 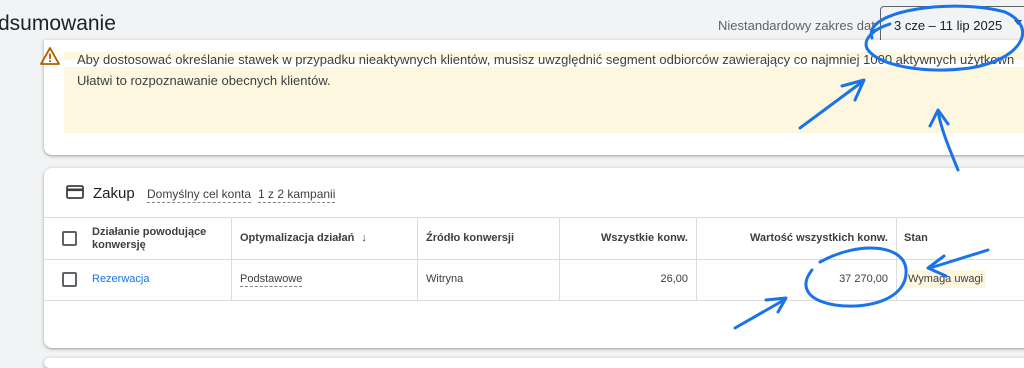 I want to click on select-all-checkbox, so click(x=69, y=238).